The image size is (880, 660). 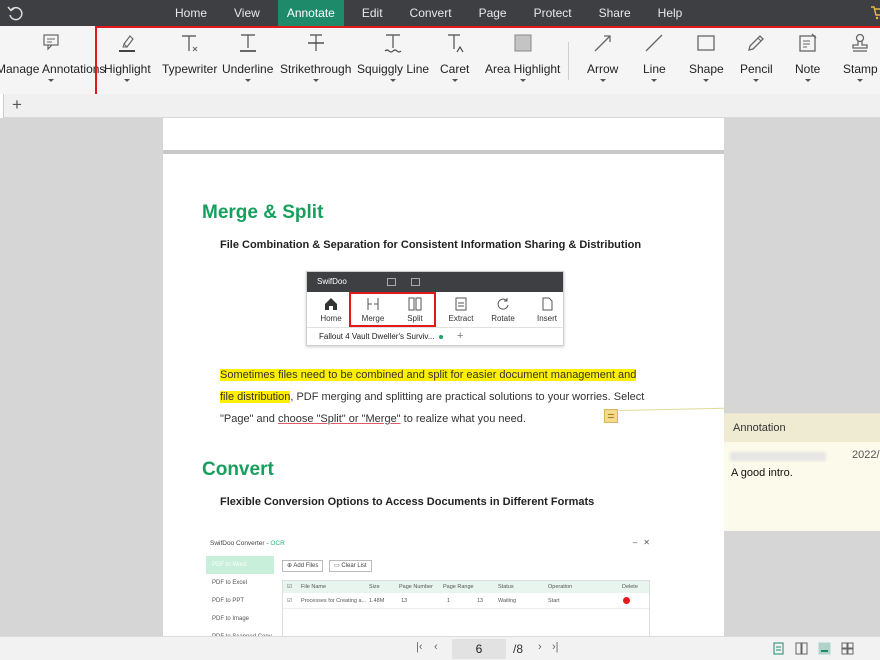 I want to click on tab-annotate: Annotate, so click(x=310, y=13).